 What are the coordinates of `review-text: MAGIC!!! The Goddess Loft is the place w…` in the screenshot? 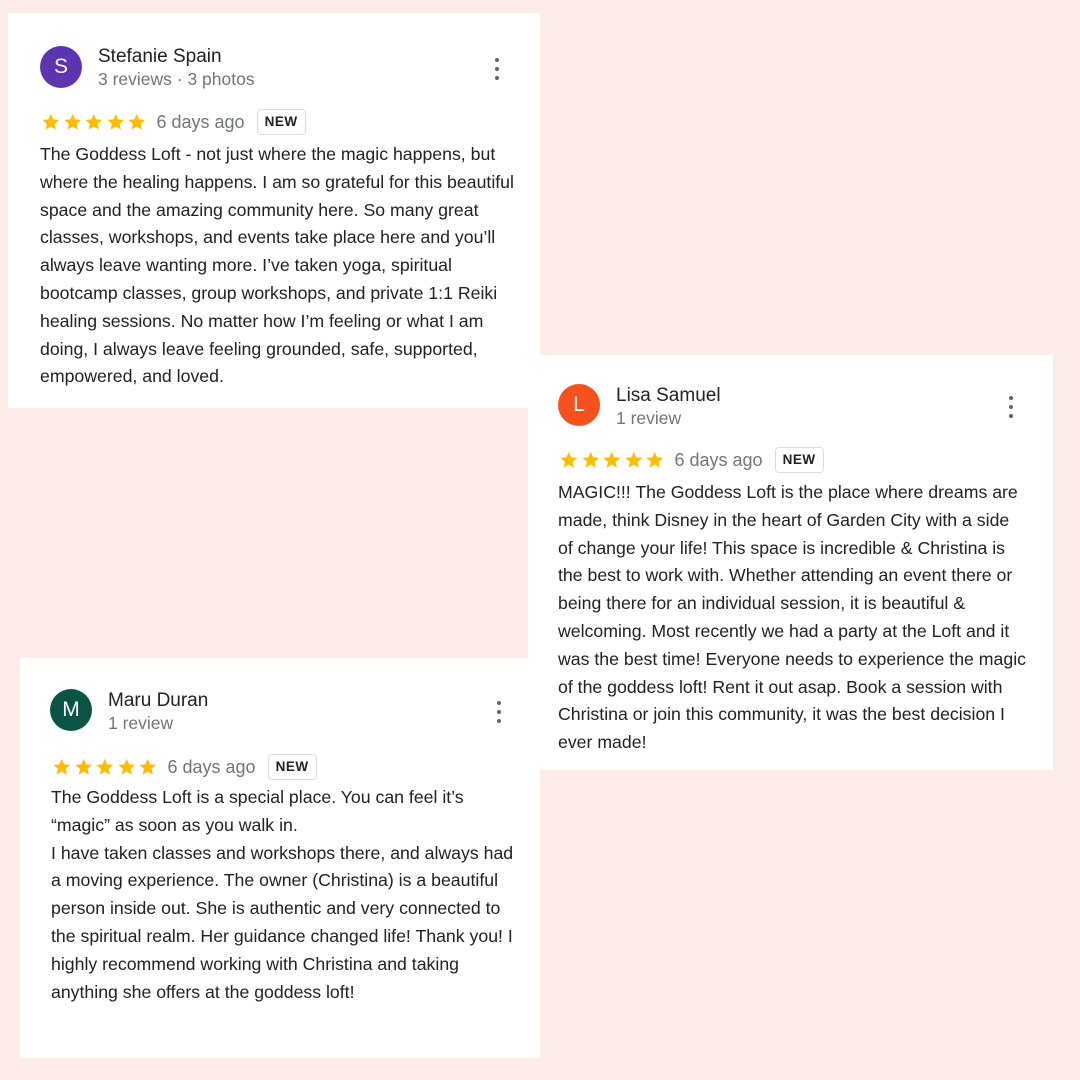 It's located at (792, 617).